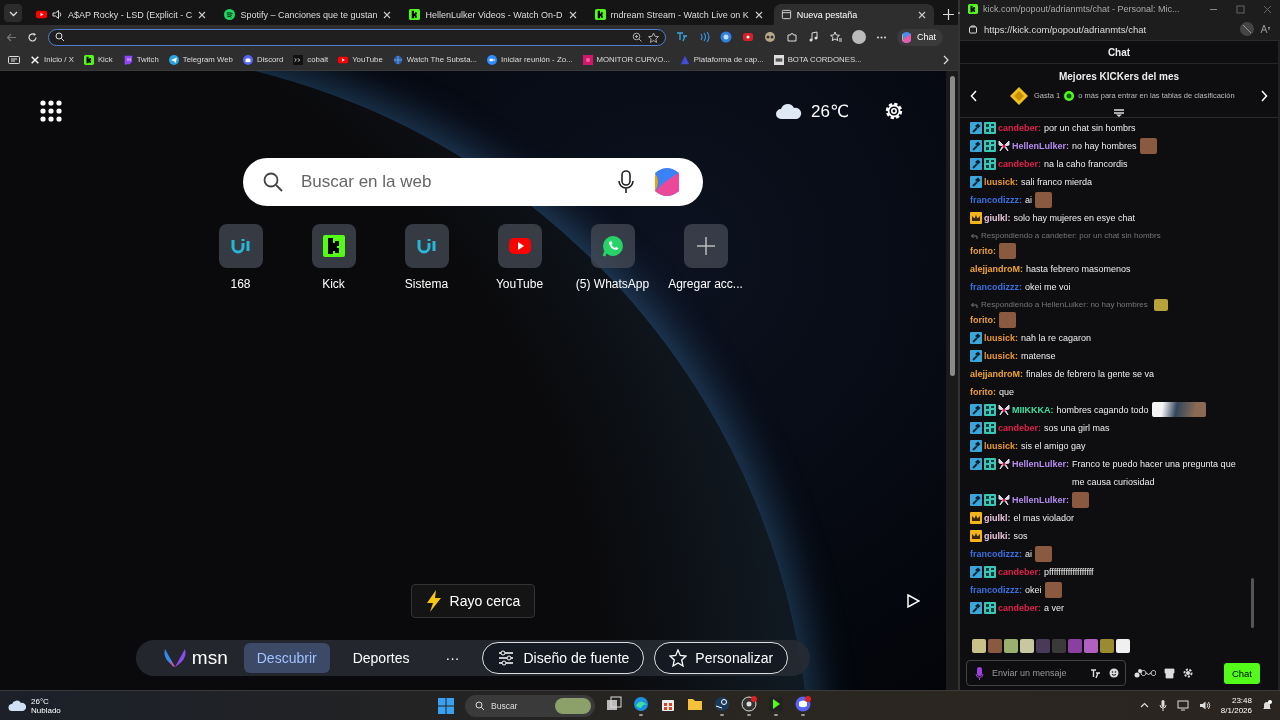  Describe the element at coordinates (1033, 410) in the screenshot. I see `username: MIIKKKA:` at that location.